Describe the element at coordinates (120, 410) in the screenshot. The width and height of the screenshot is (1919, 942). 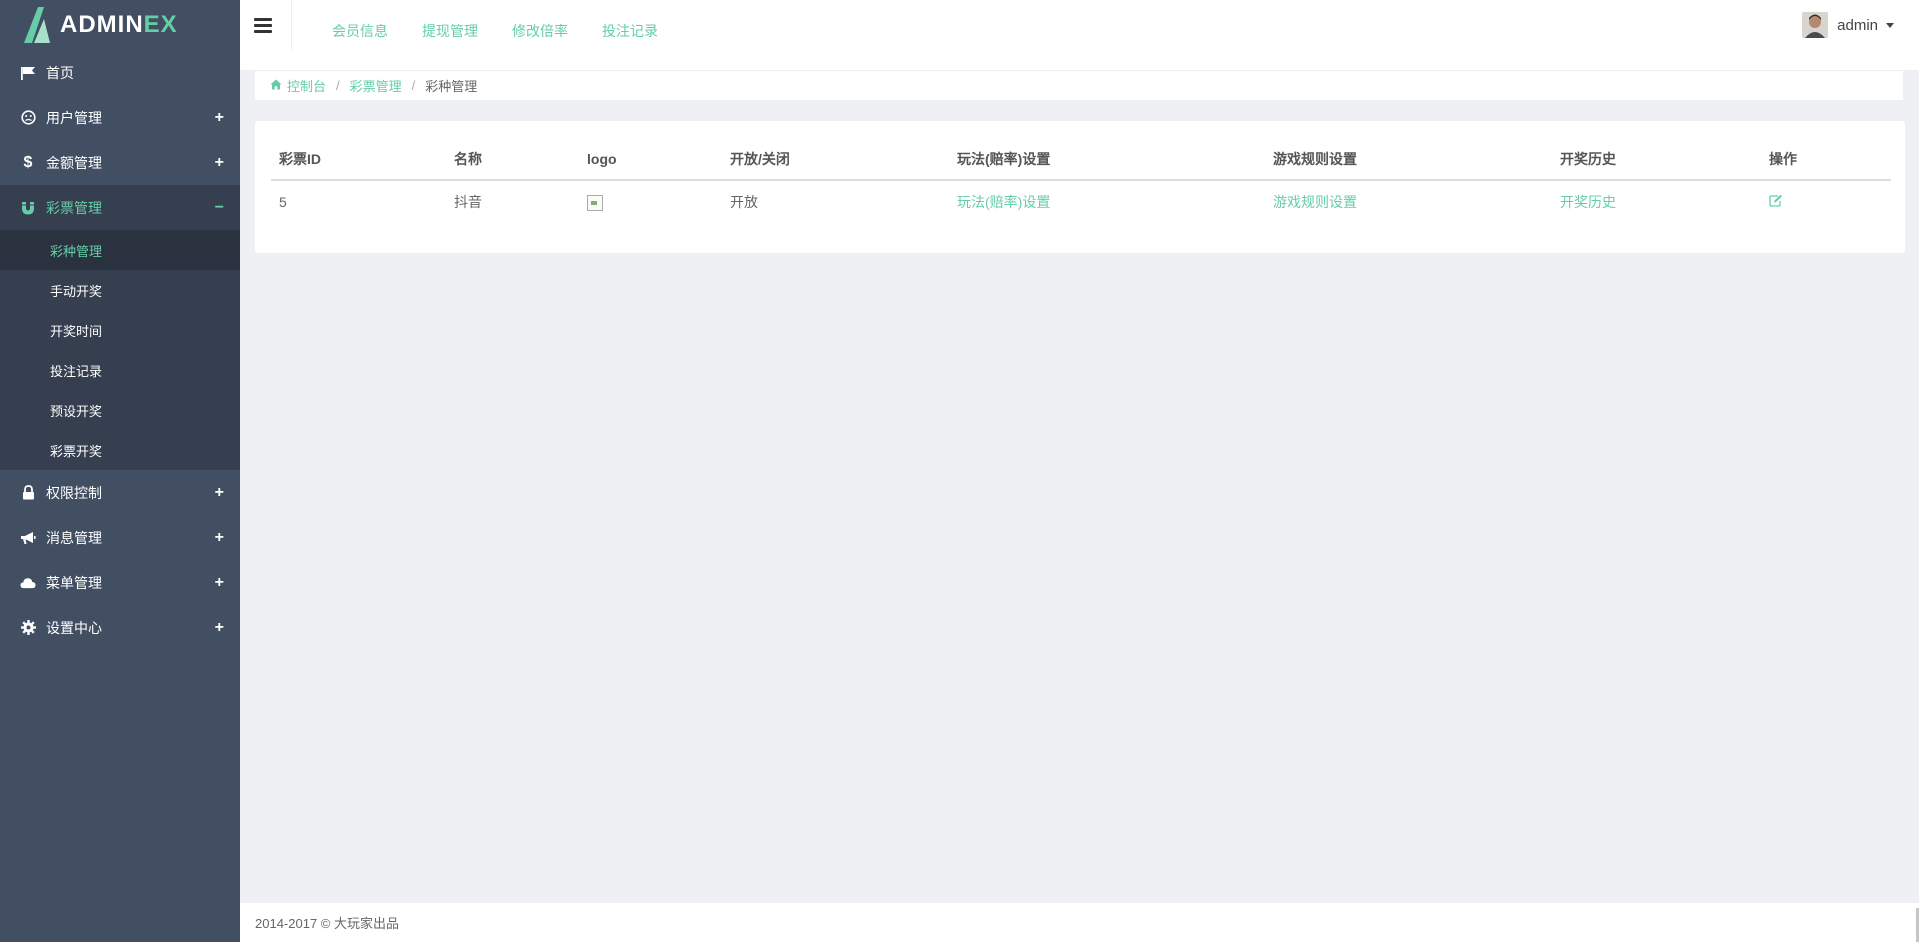
I see `submenu-item-preset-draw: 预设开奖` at that location.